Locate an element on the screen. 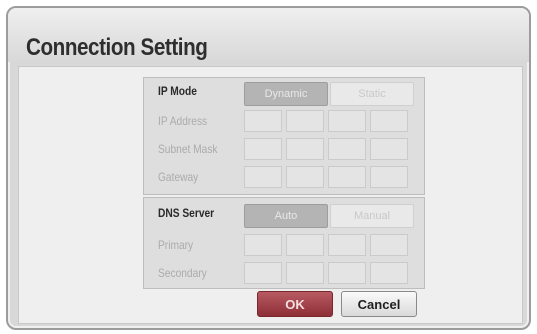  dns-server-label: DNS Server is located at coordinates (186, 213).